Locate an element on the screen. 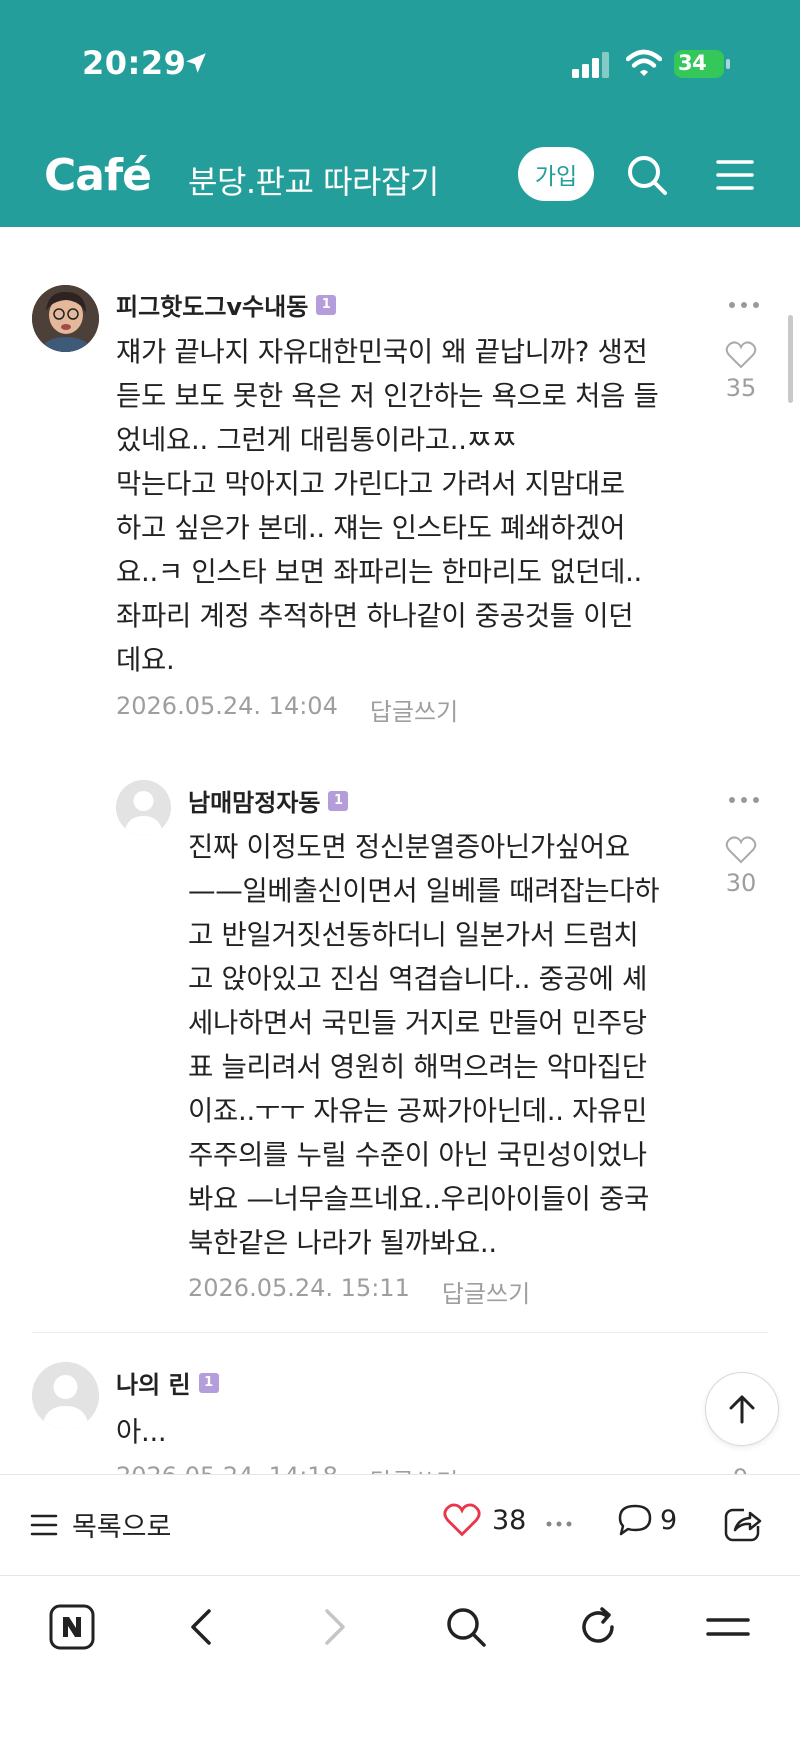  status-time: 20:29 is located at coordinates (134, 63).